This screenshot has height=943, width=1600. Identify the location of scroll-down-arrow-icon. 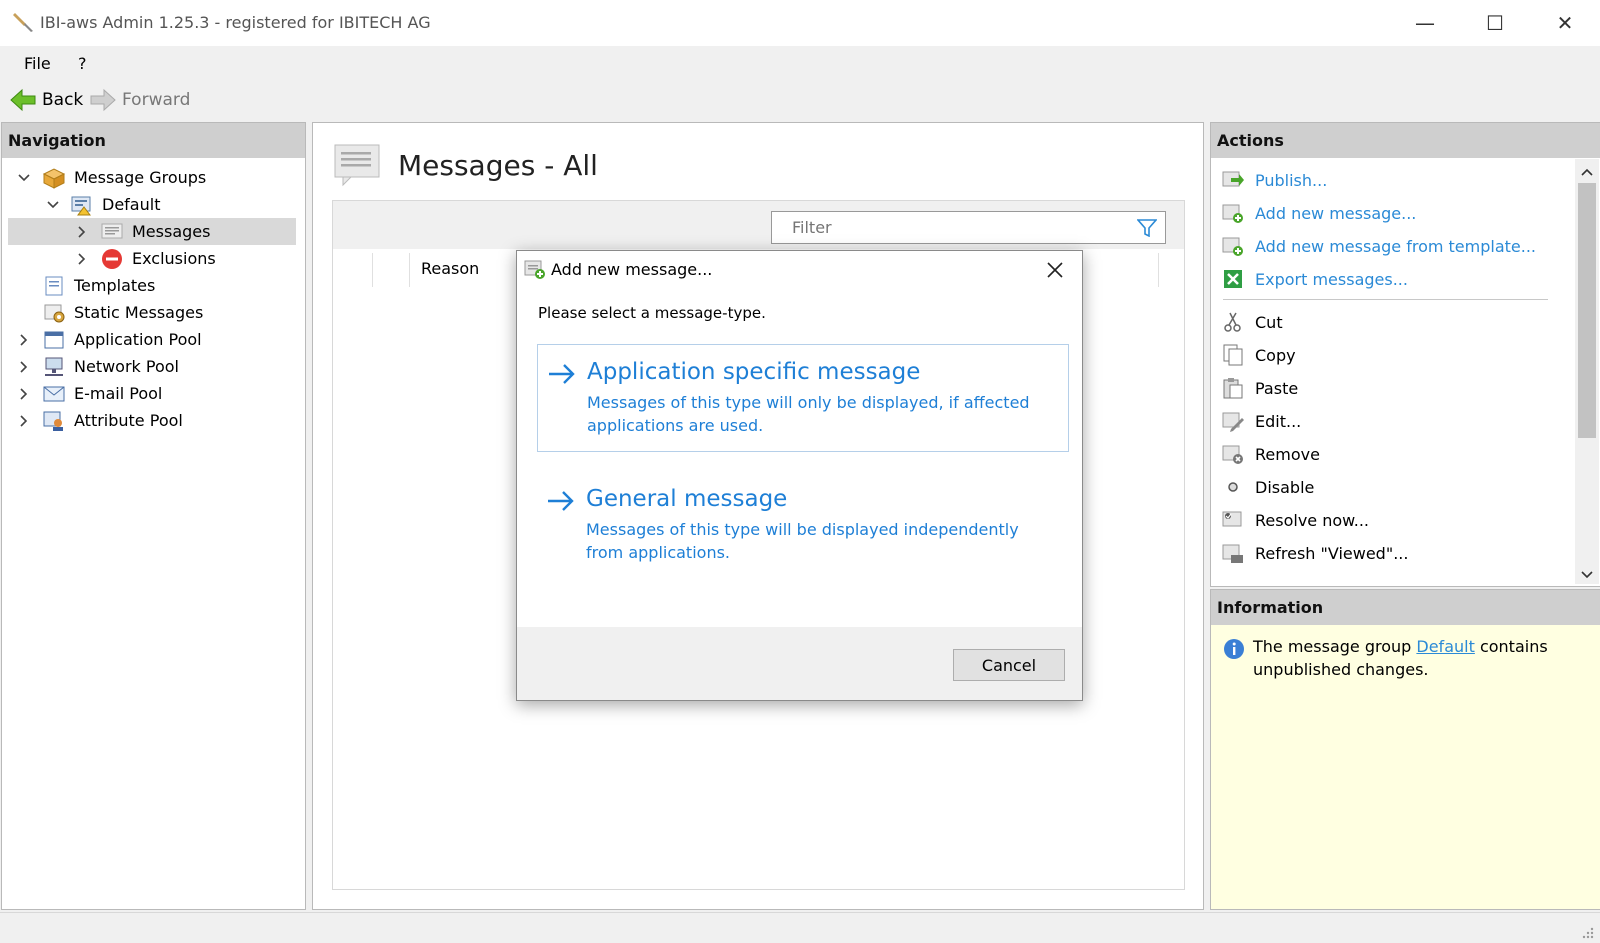
(1587, 574).